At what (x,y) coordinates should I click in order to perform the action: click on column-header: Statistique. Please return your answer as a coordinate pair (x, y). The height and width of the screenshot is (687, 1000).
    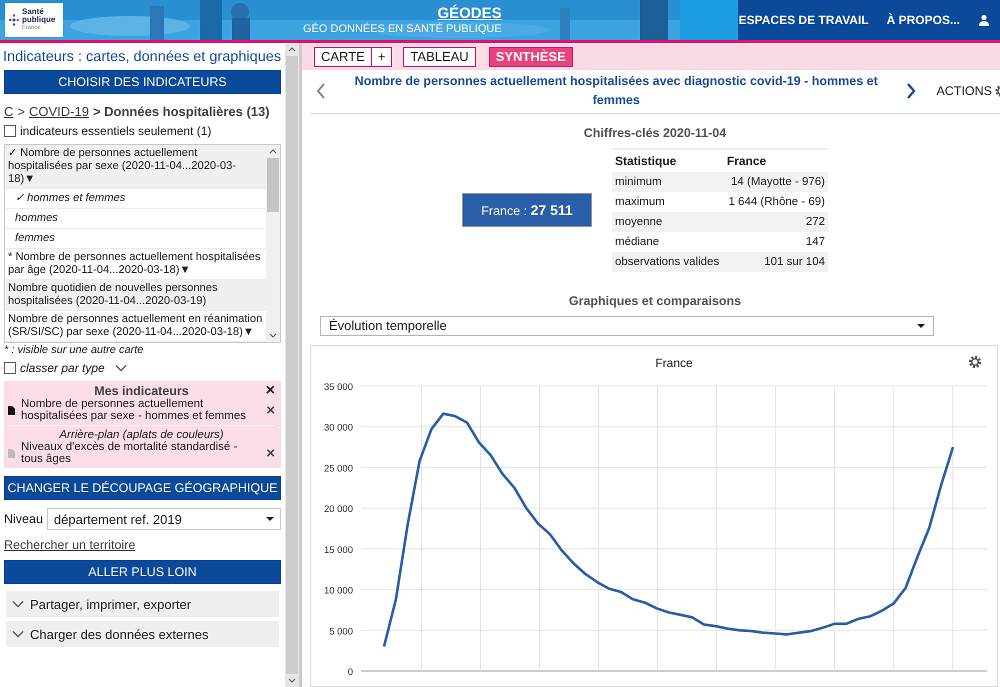
    Looking at the image, I should click on (668, 160).